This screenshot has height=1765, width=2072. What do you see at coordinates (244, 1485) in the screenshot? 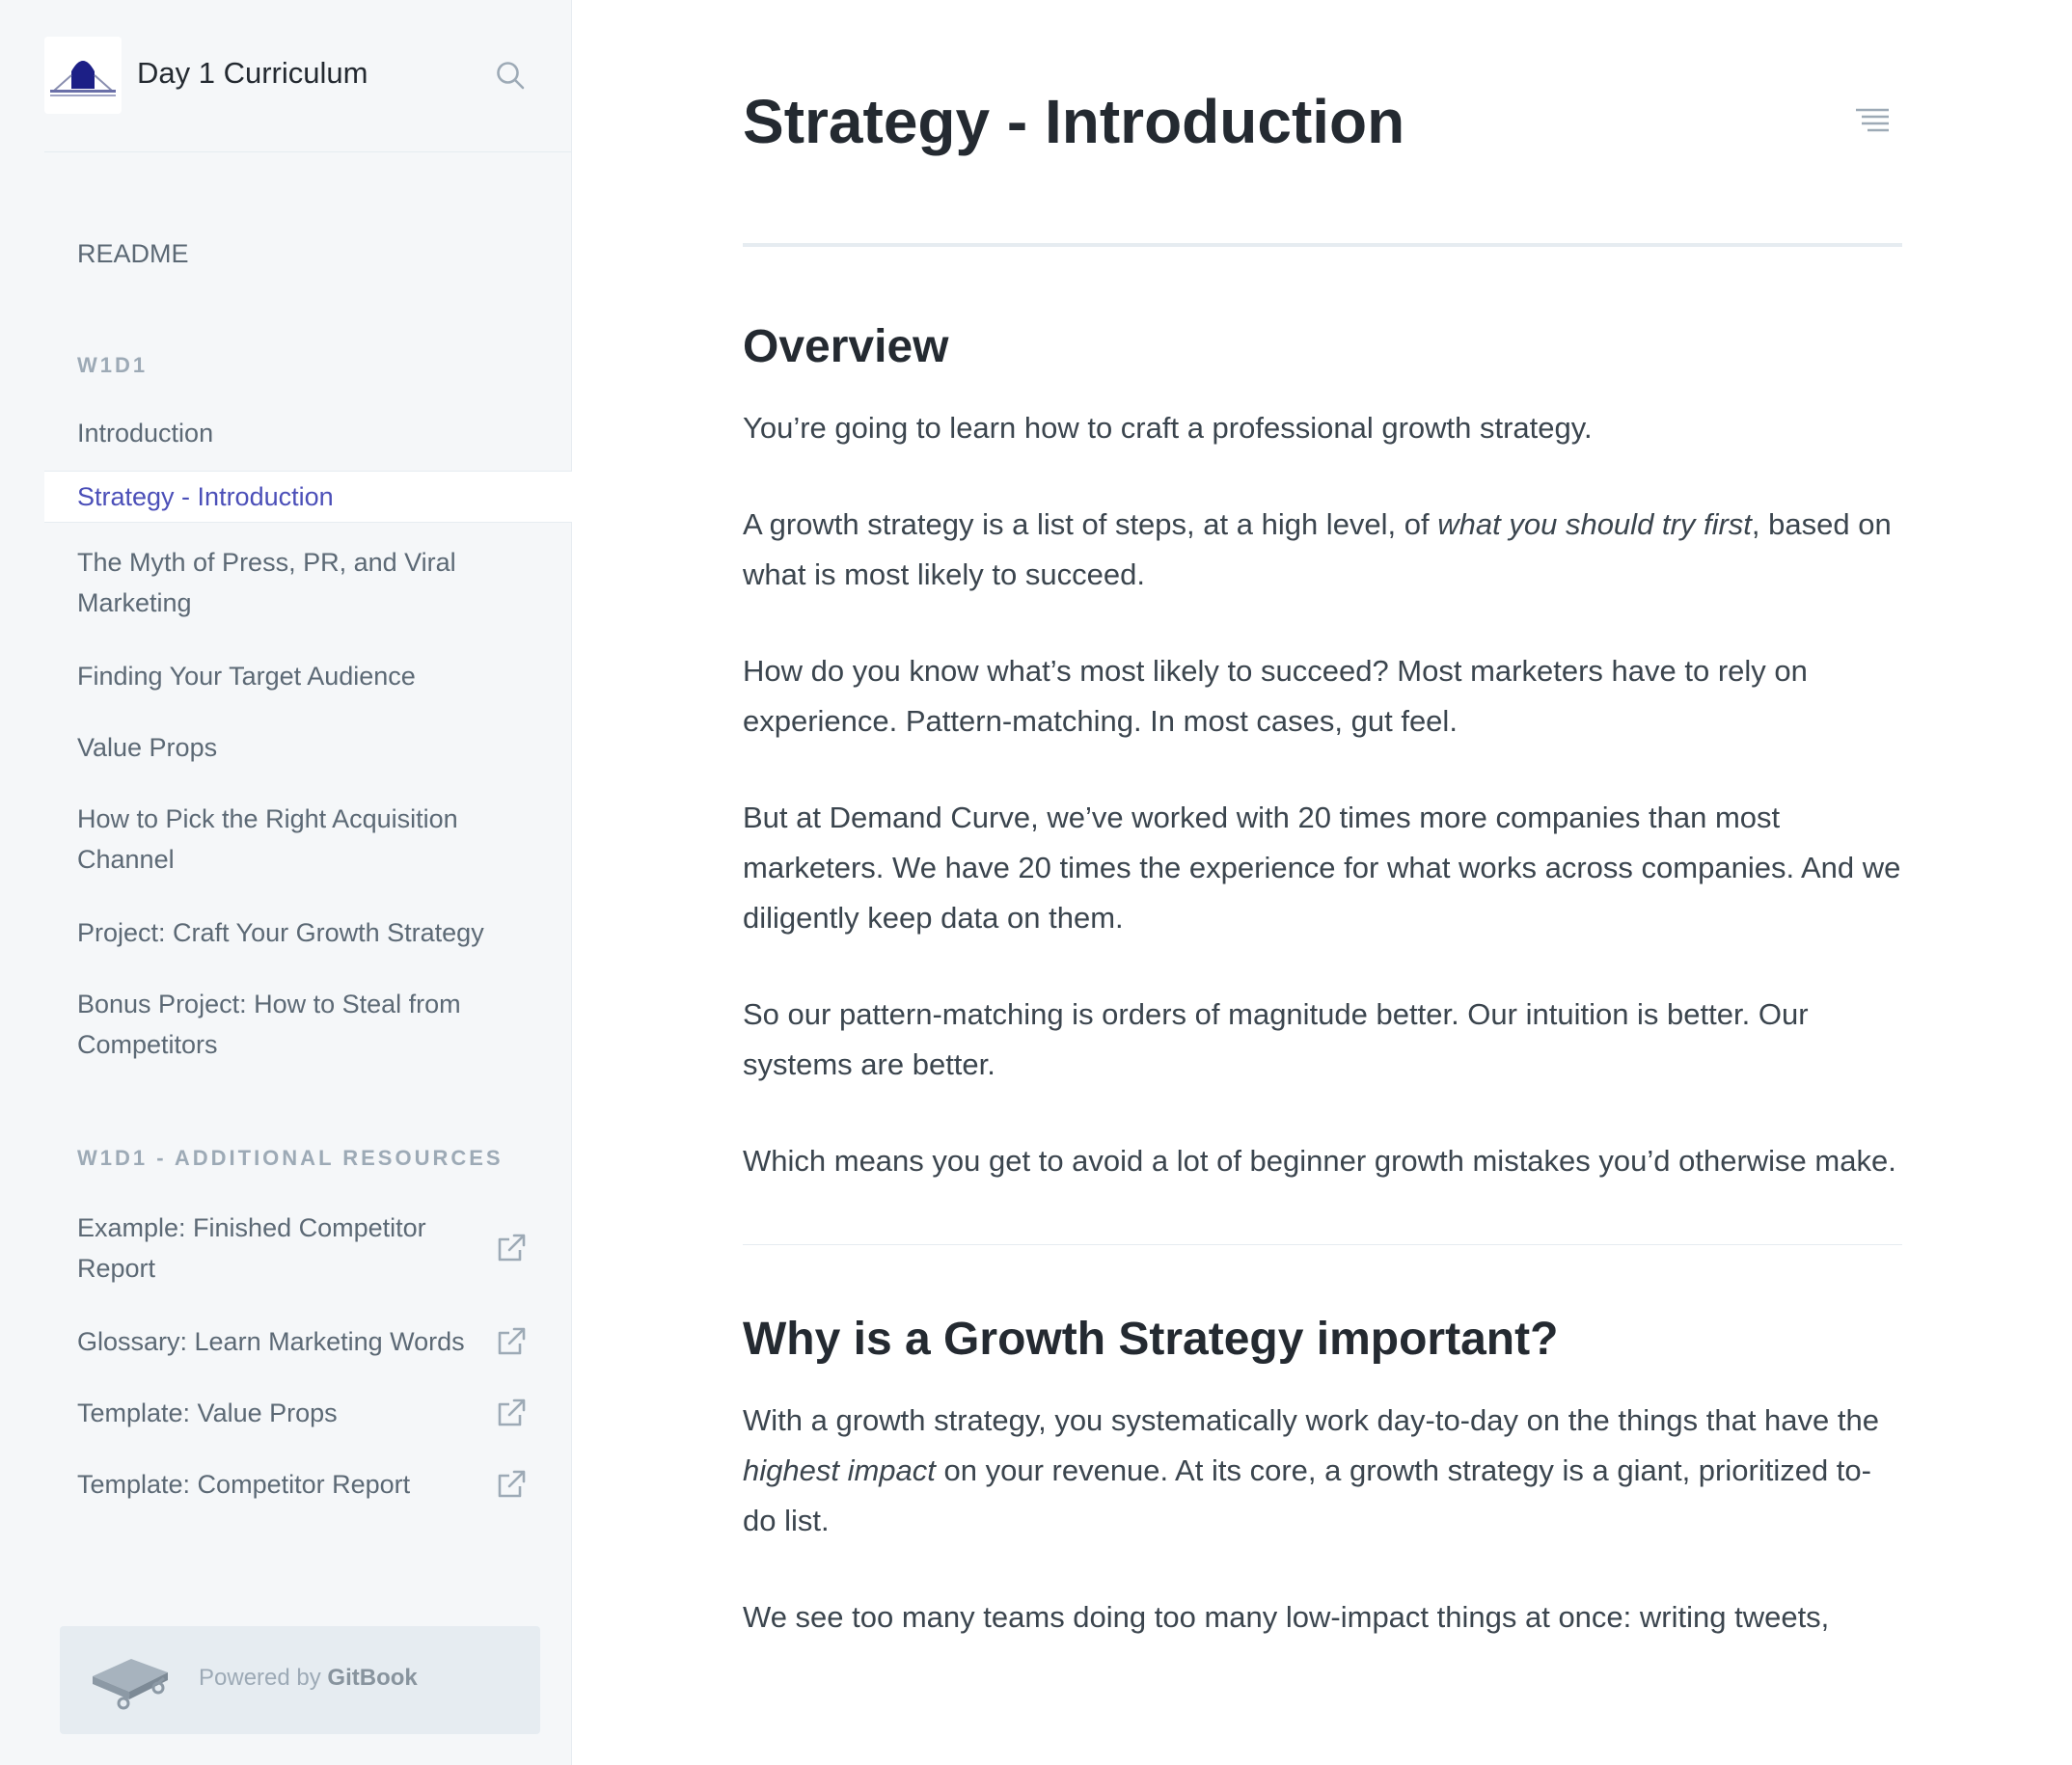
I see `sidebar-item-label: Template: Competitor Report` at bounding box center [244, 1485].